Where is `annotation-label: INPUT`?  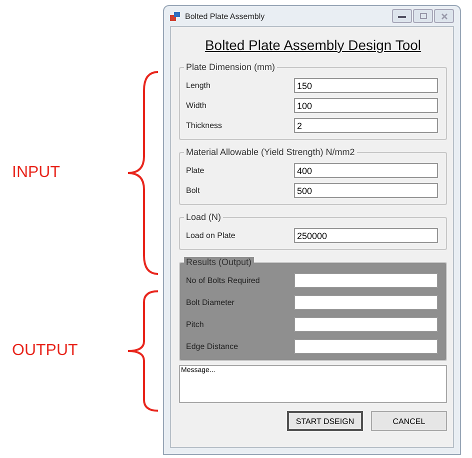 annotation-label: INPUT is located at coordinates (36, 173).